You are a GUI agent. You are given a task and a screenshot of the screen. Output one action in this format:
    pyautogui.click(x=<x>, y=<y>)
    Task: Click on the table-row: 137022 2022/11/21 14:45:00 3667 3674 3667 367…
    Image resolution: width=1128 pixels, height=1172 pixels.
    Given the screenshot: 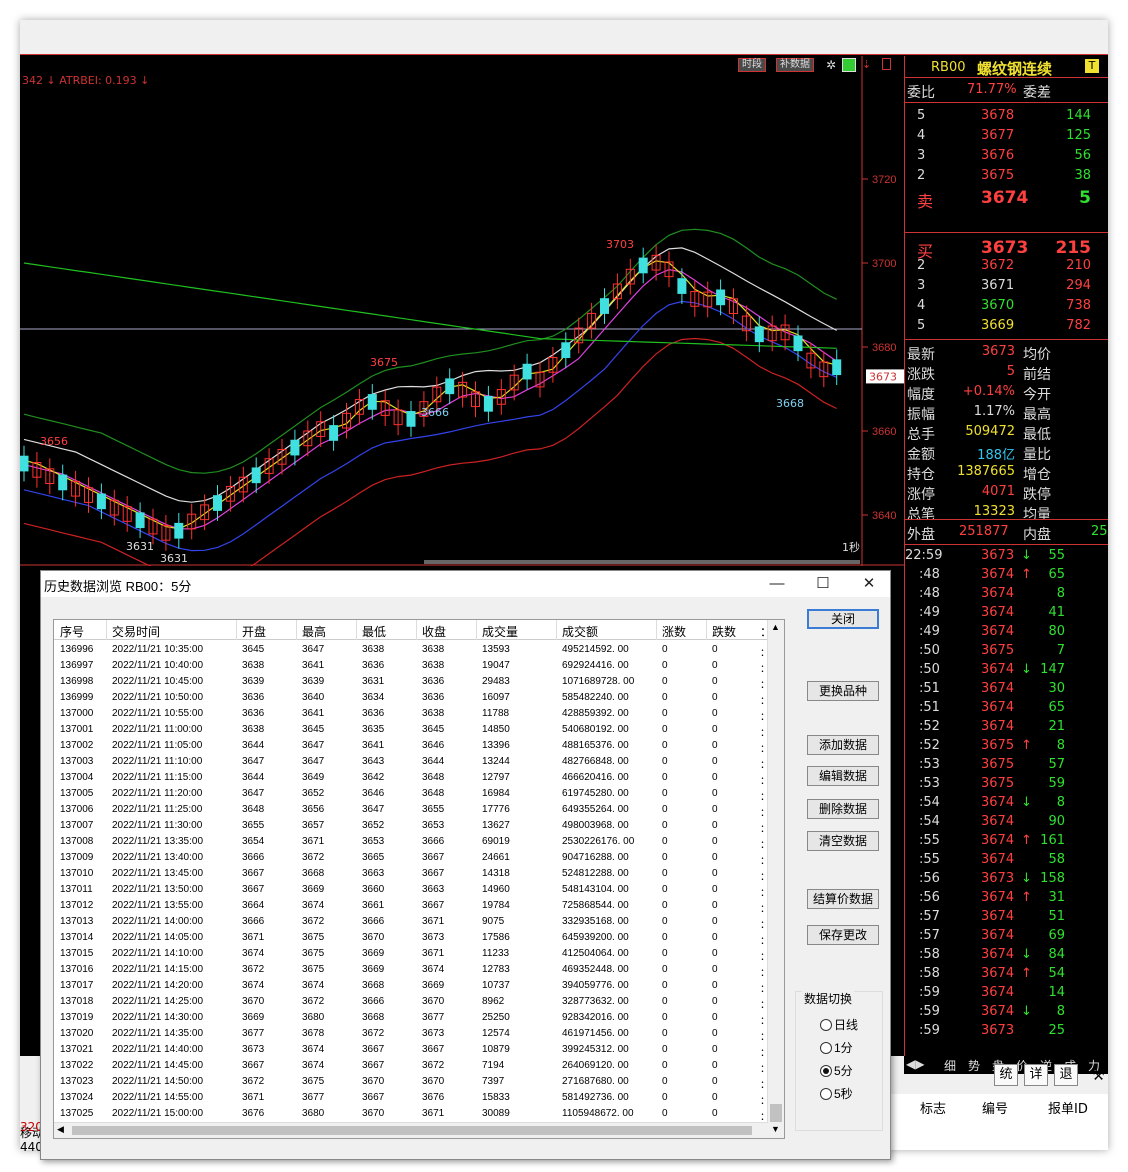 What is the action you would take?
    pyautogui.click(x=412, y=1066)
    